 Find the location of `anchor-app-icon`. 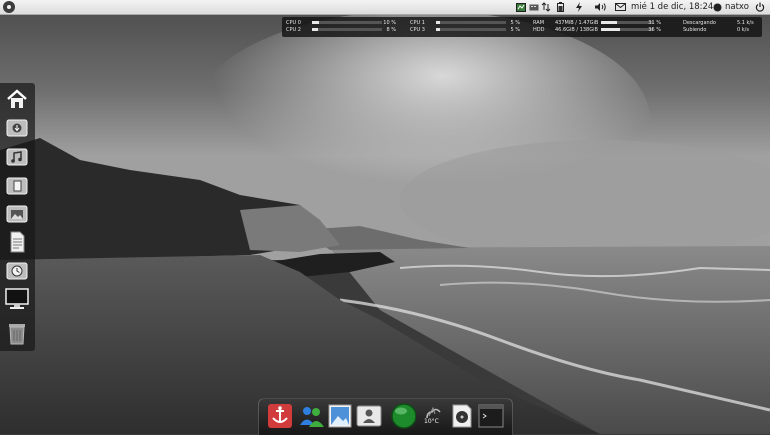

anchor-app-icon is located at coordinates (280, 416).